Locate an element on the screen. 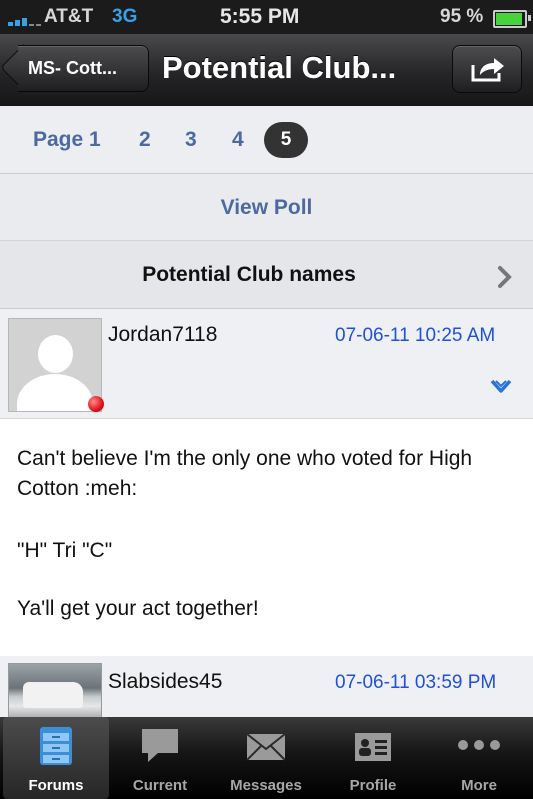 This screenshot has height=799, width=533. speech-bubble-icon is located at coordinates (160, 745).